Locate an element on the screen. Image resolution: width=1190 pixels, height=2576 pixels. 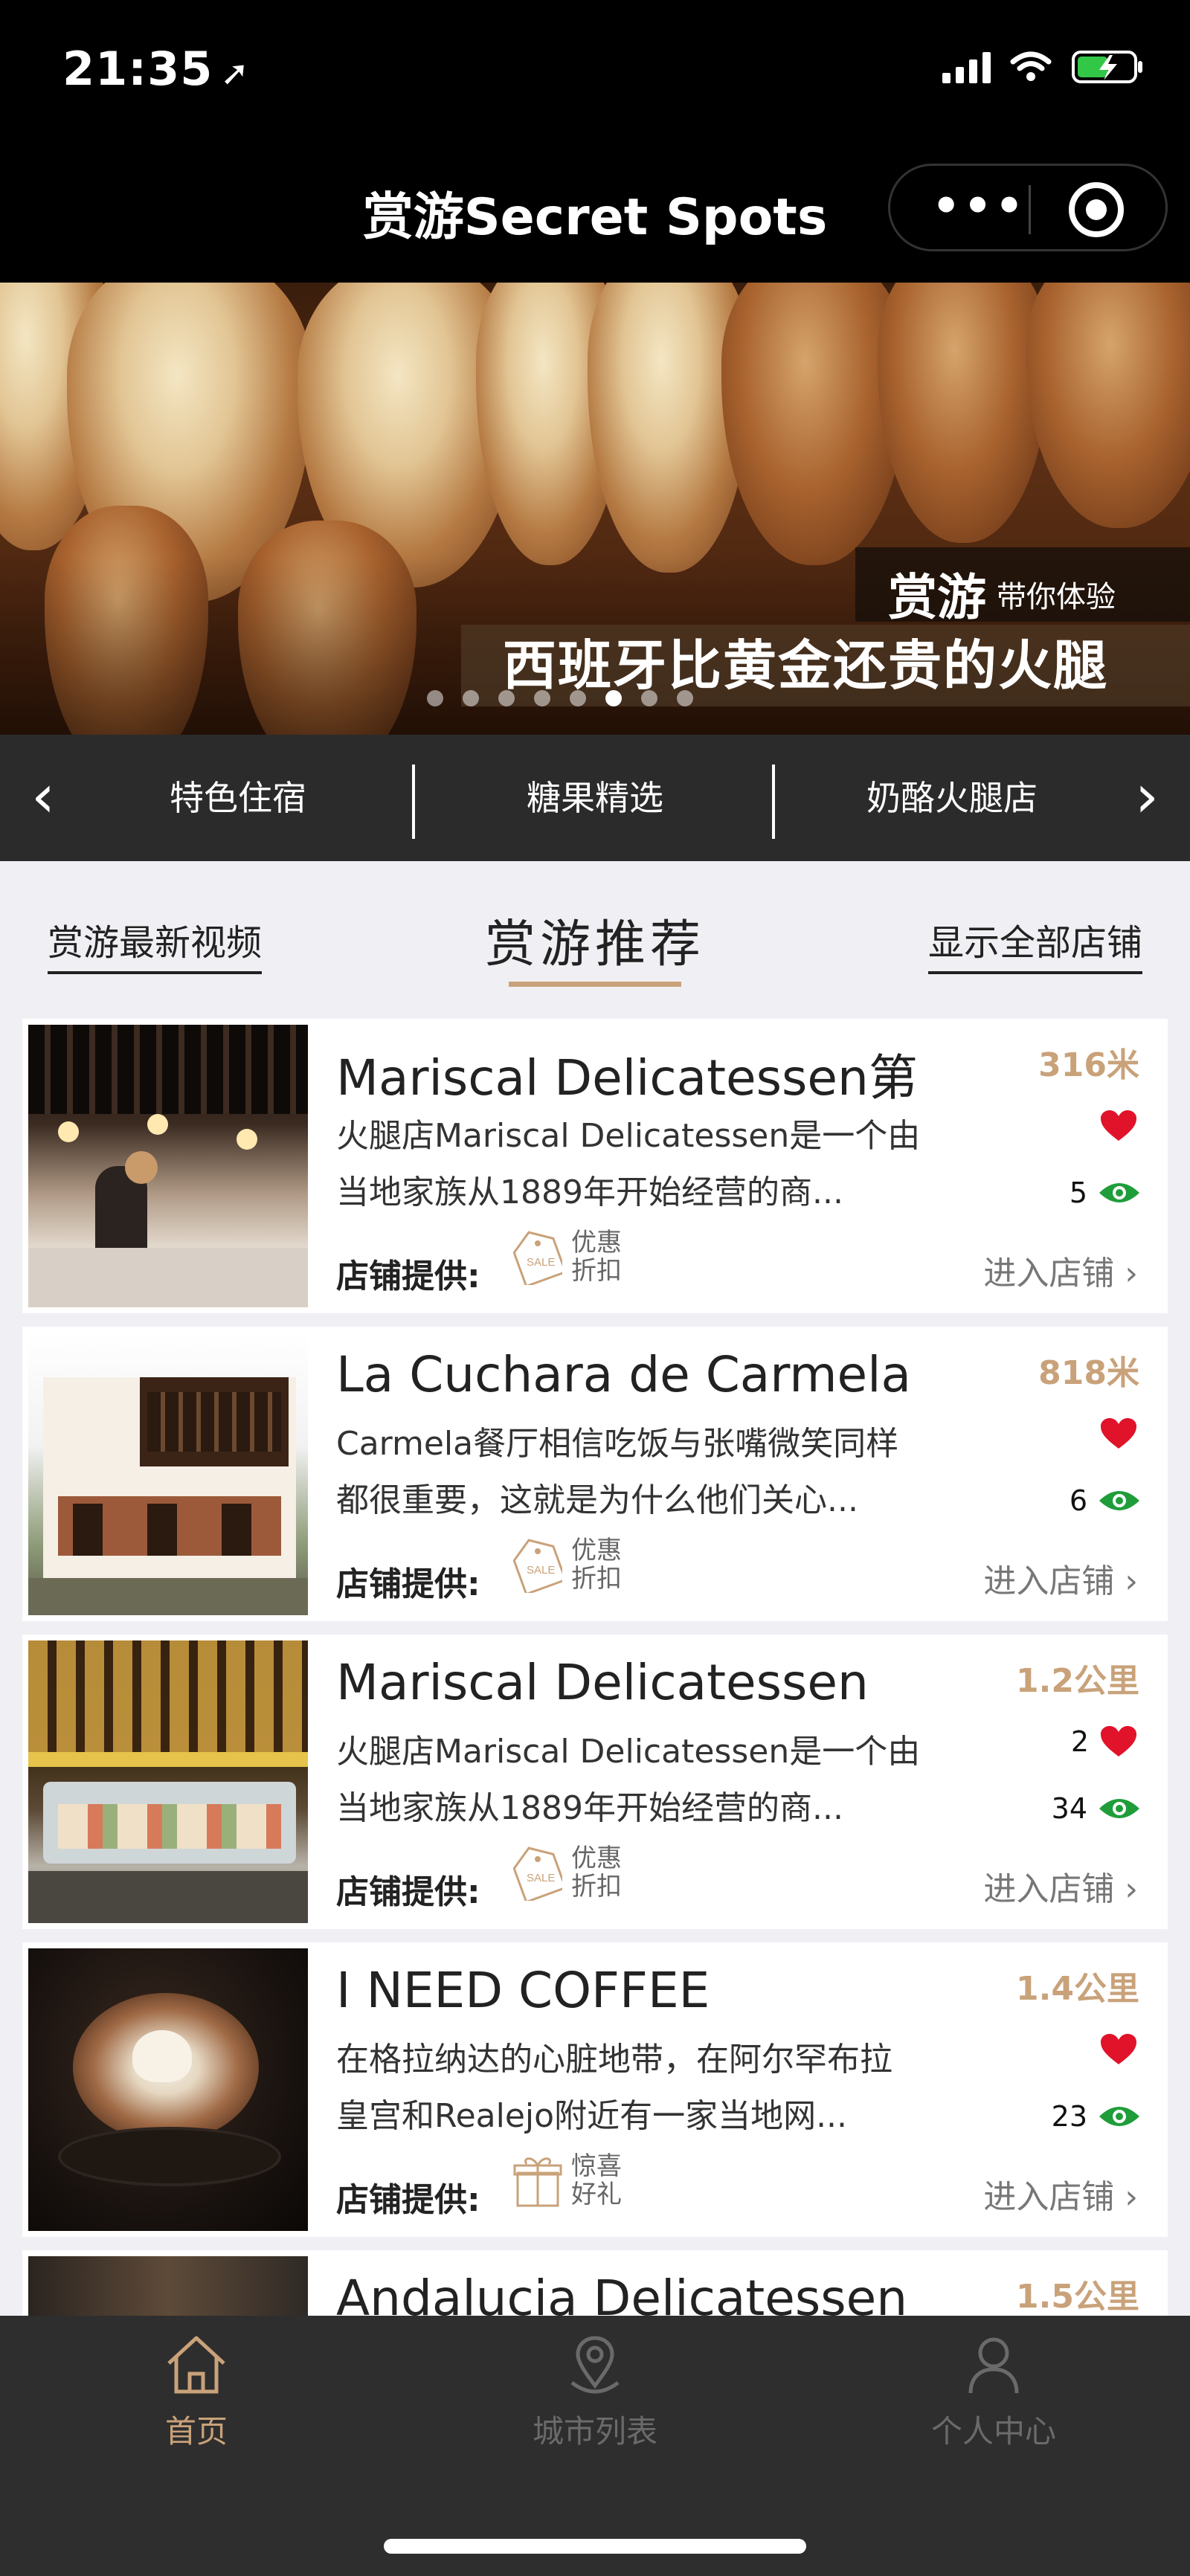
views: 34 is located at coordinates (1097, 1808).